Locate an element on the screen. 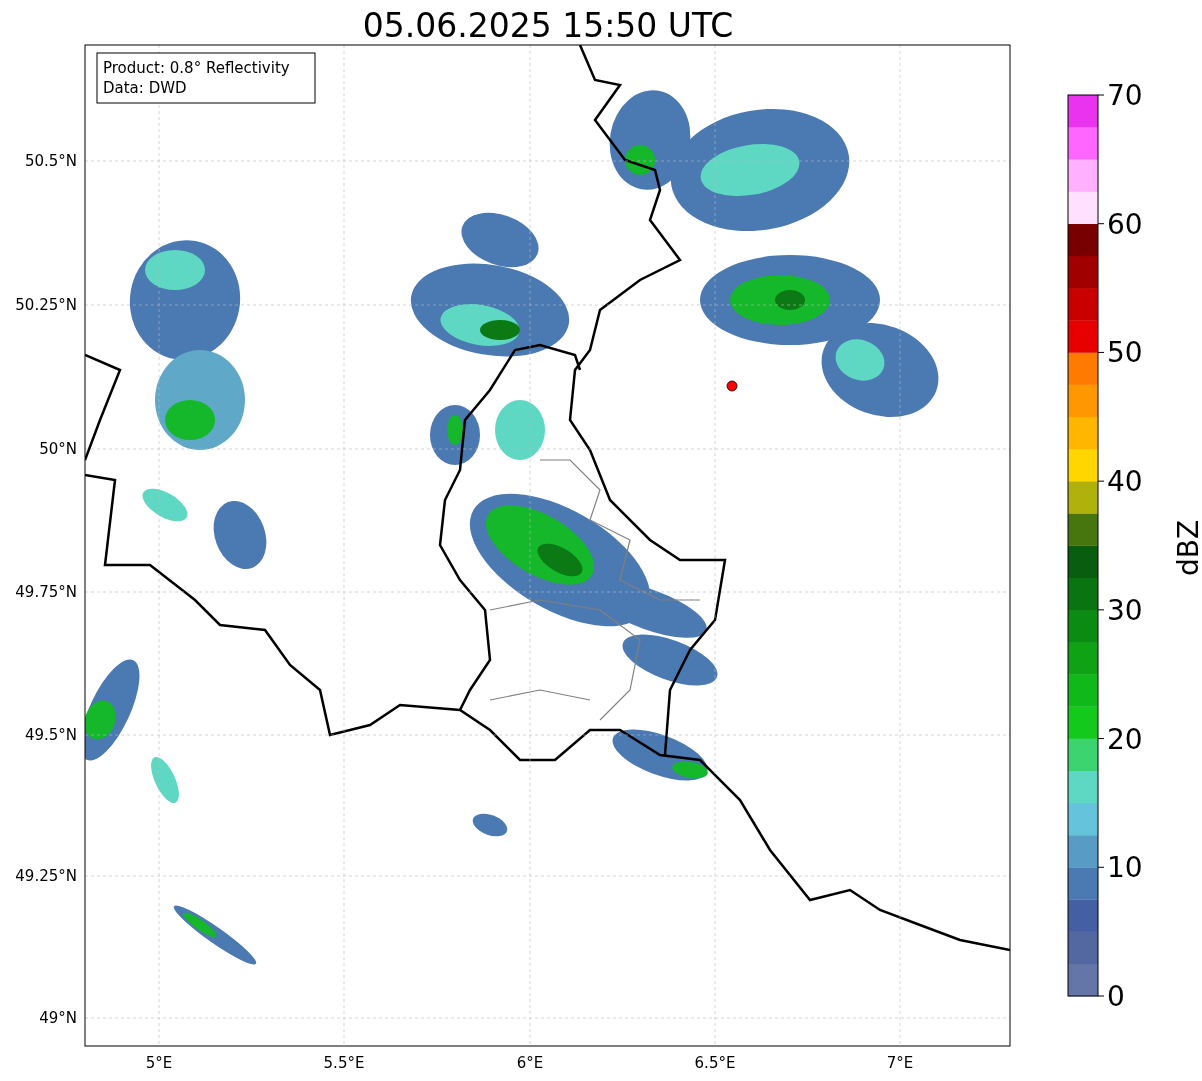 The height and width of the screenshot is (1081, 1202). axis-tick-label: 5°E is located at coordinates (159, 1063).